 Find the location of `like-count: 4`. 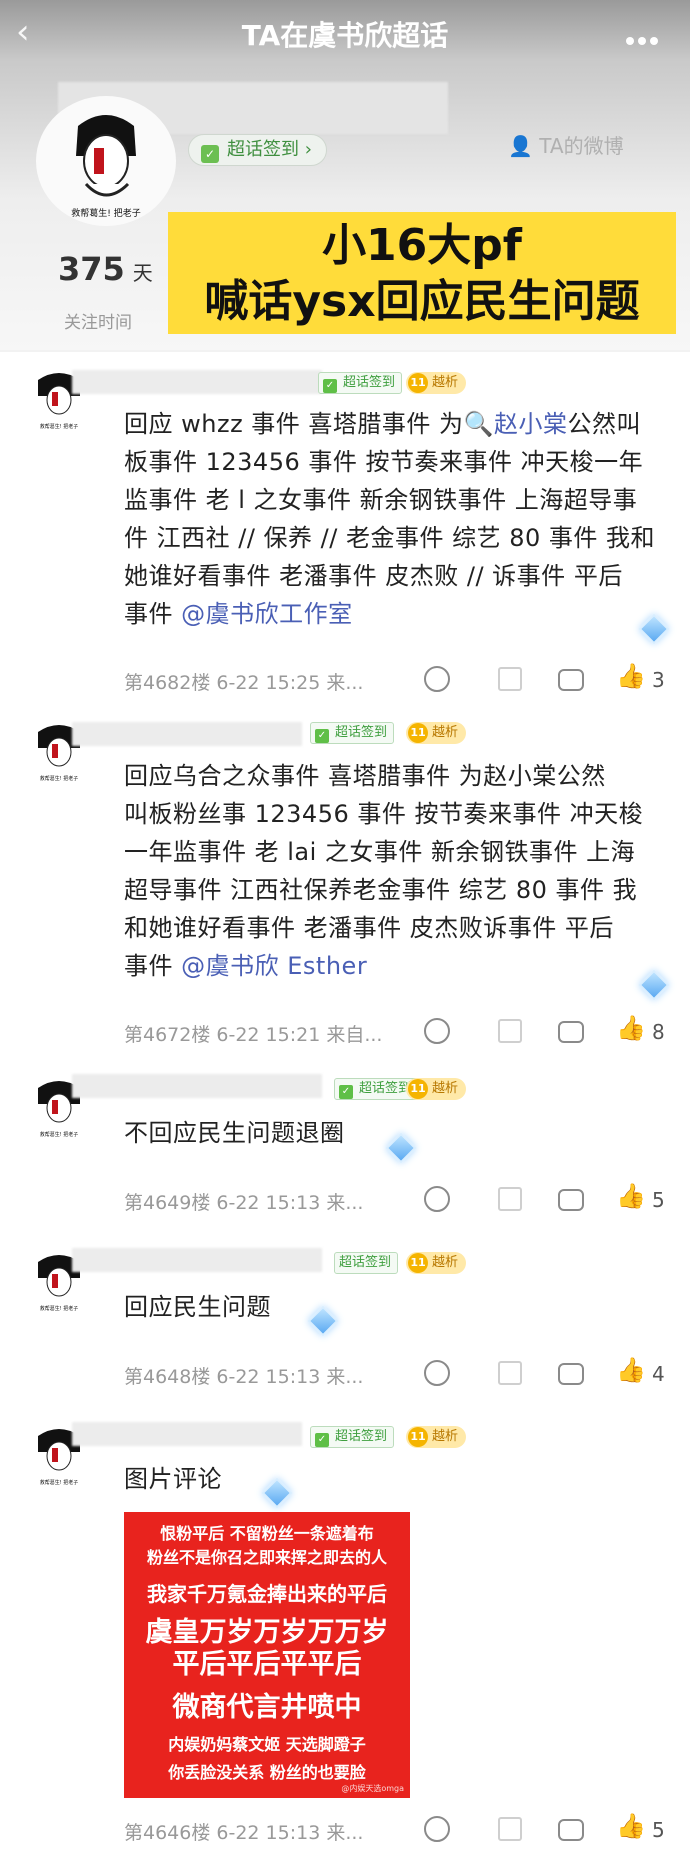

like-count: 4 is located at coordinates (658, 1374).